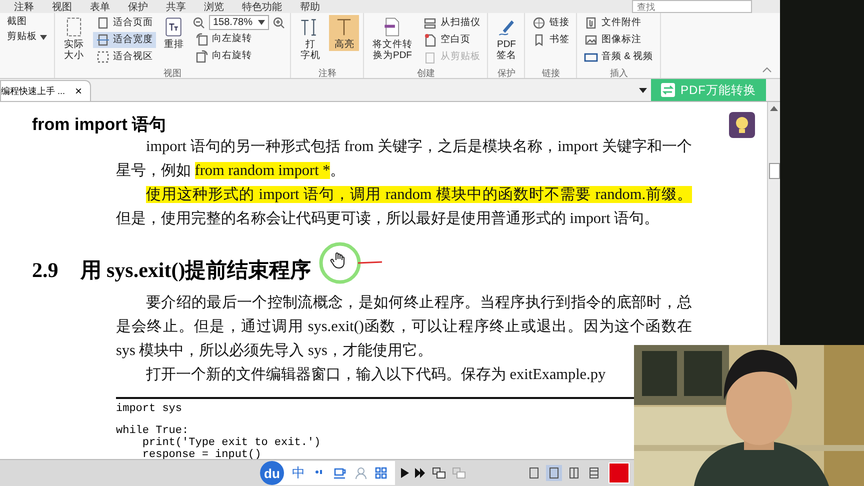 The width and height of the screenshot is (864, 486). What do you see at coordinates (392, 38) in the screenshot?
I see `ribbon-button: 将文件转 换为PDF` at bounding box center [392, 38].